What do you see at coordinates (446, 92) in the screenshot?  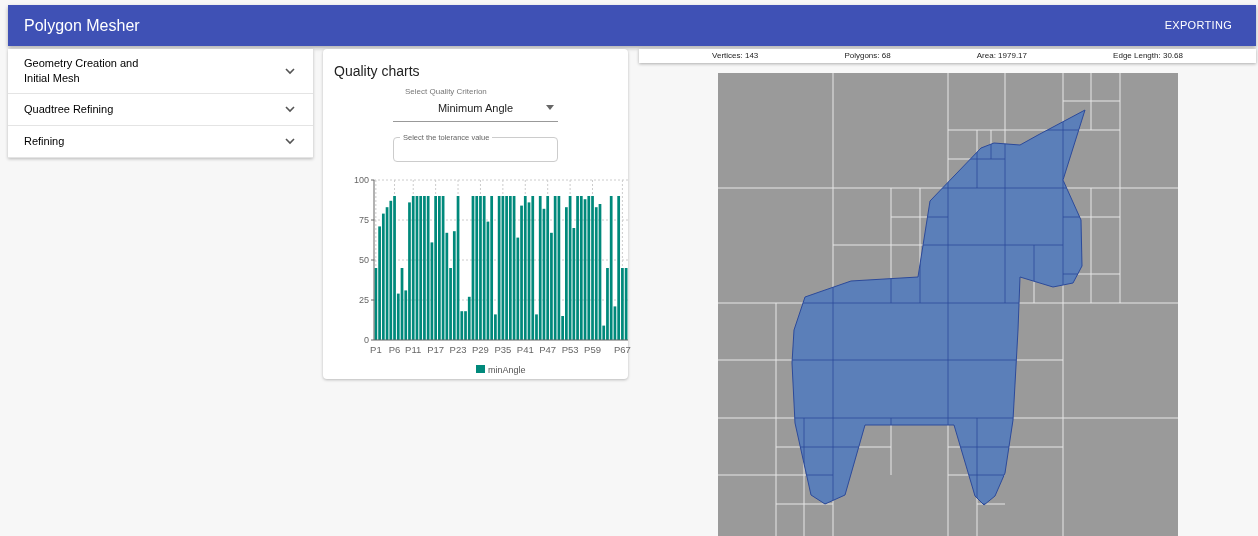 I see `select-label: Select Quality Criterion` at bounding box center [446, 92].